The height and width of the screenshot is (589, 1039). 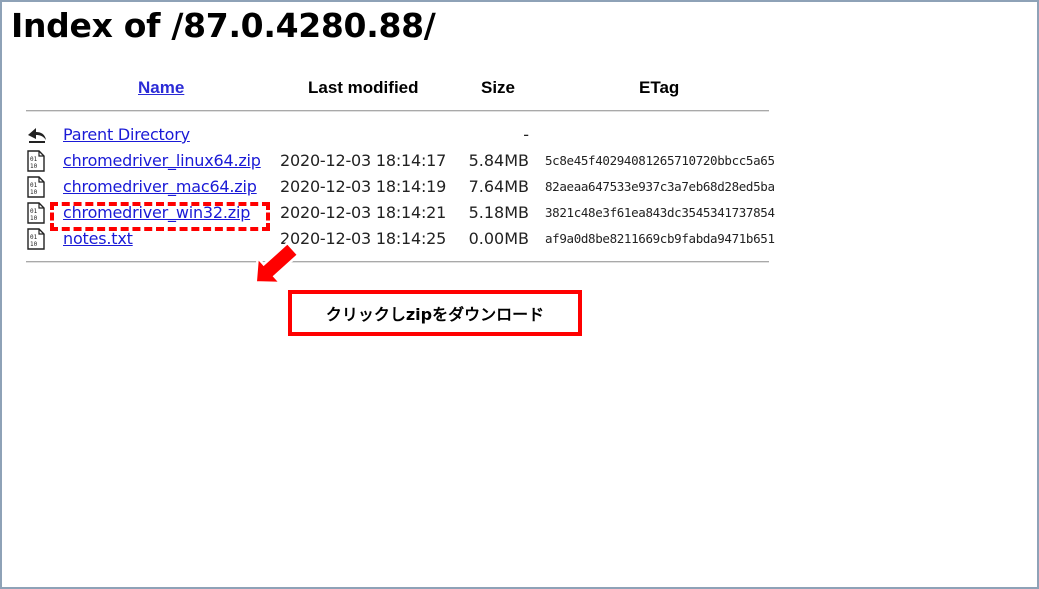 What do you see at coordinates (498, 186) in the screenshot?
I see `file-size: 7.64MB` at bounding box center [498, 186].